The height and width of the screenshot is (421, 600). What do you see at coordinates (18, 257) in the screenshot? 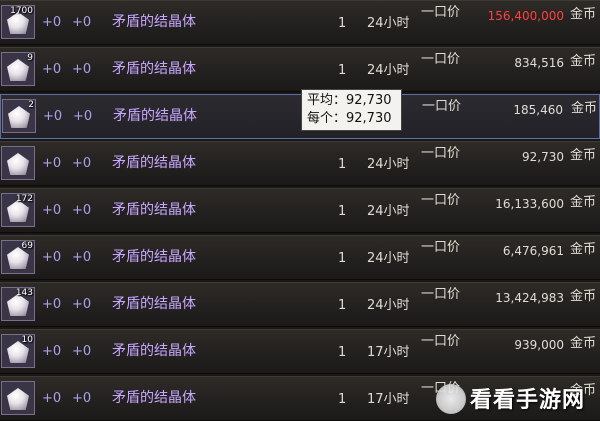
I see `item-slot: 69` at bounding box center [18, 257].